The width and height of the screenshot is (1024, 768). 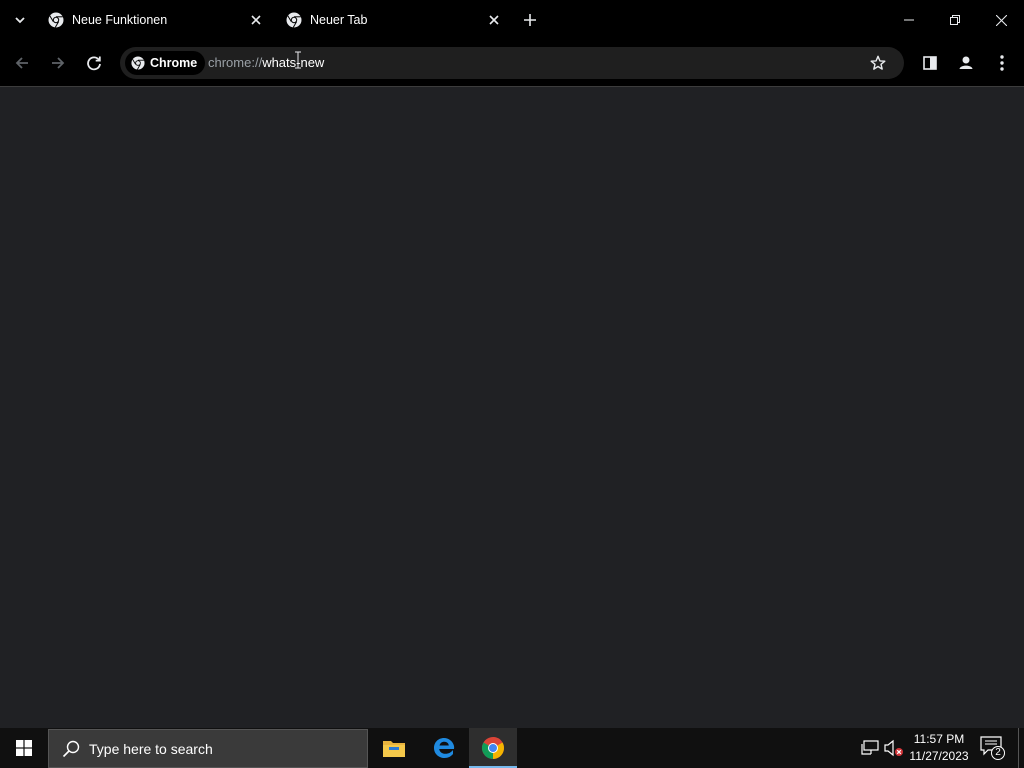 I want to click on taskbar-search: Type here to search, so click(x=208, y=748).